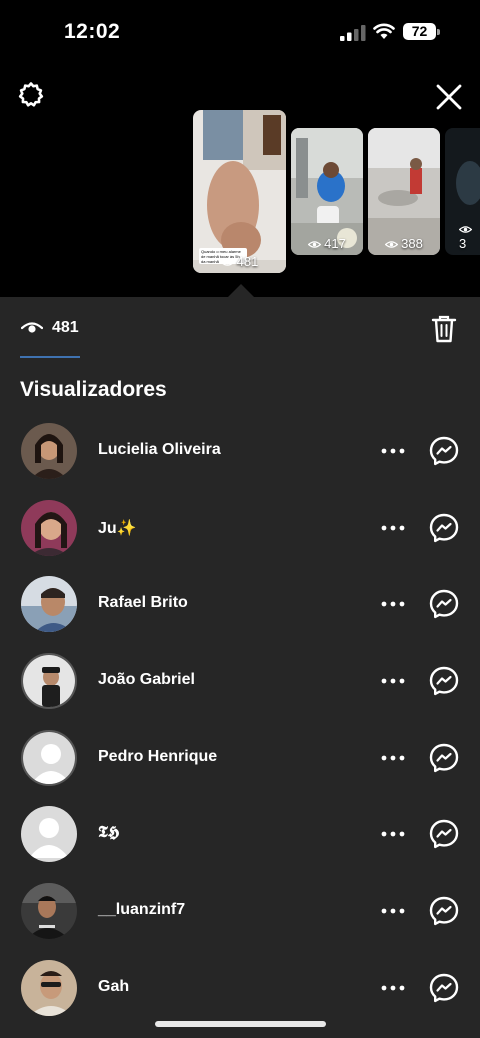 The width and height of the screenshot is (480, 1038). I want to click on viewer-name: Gah, so click(114, 986).